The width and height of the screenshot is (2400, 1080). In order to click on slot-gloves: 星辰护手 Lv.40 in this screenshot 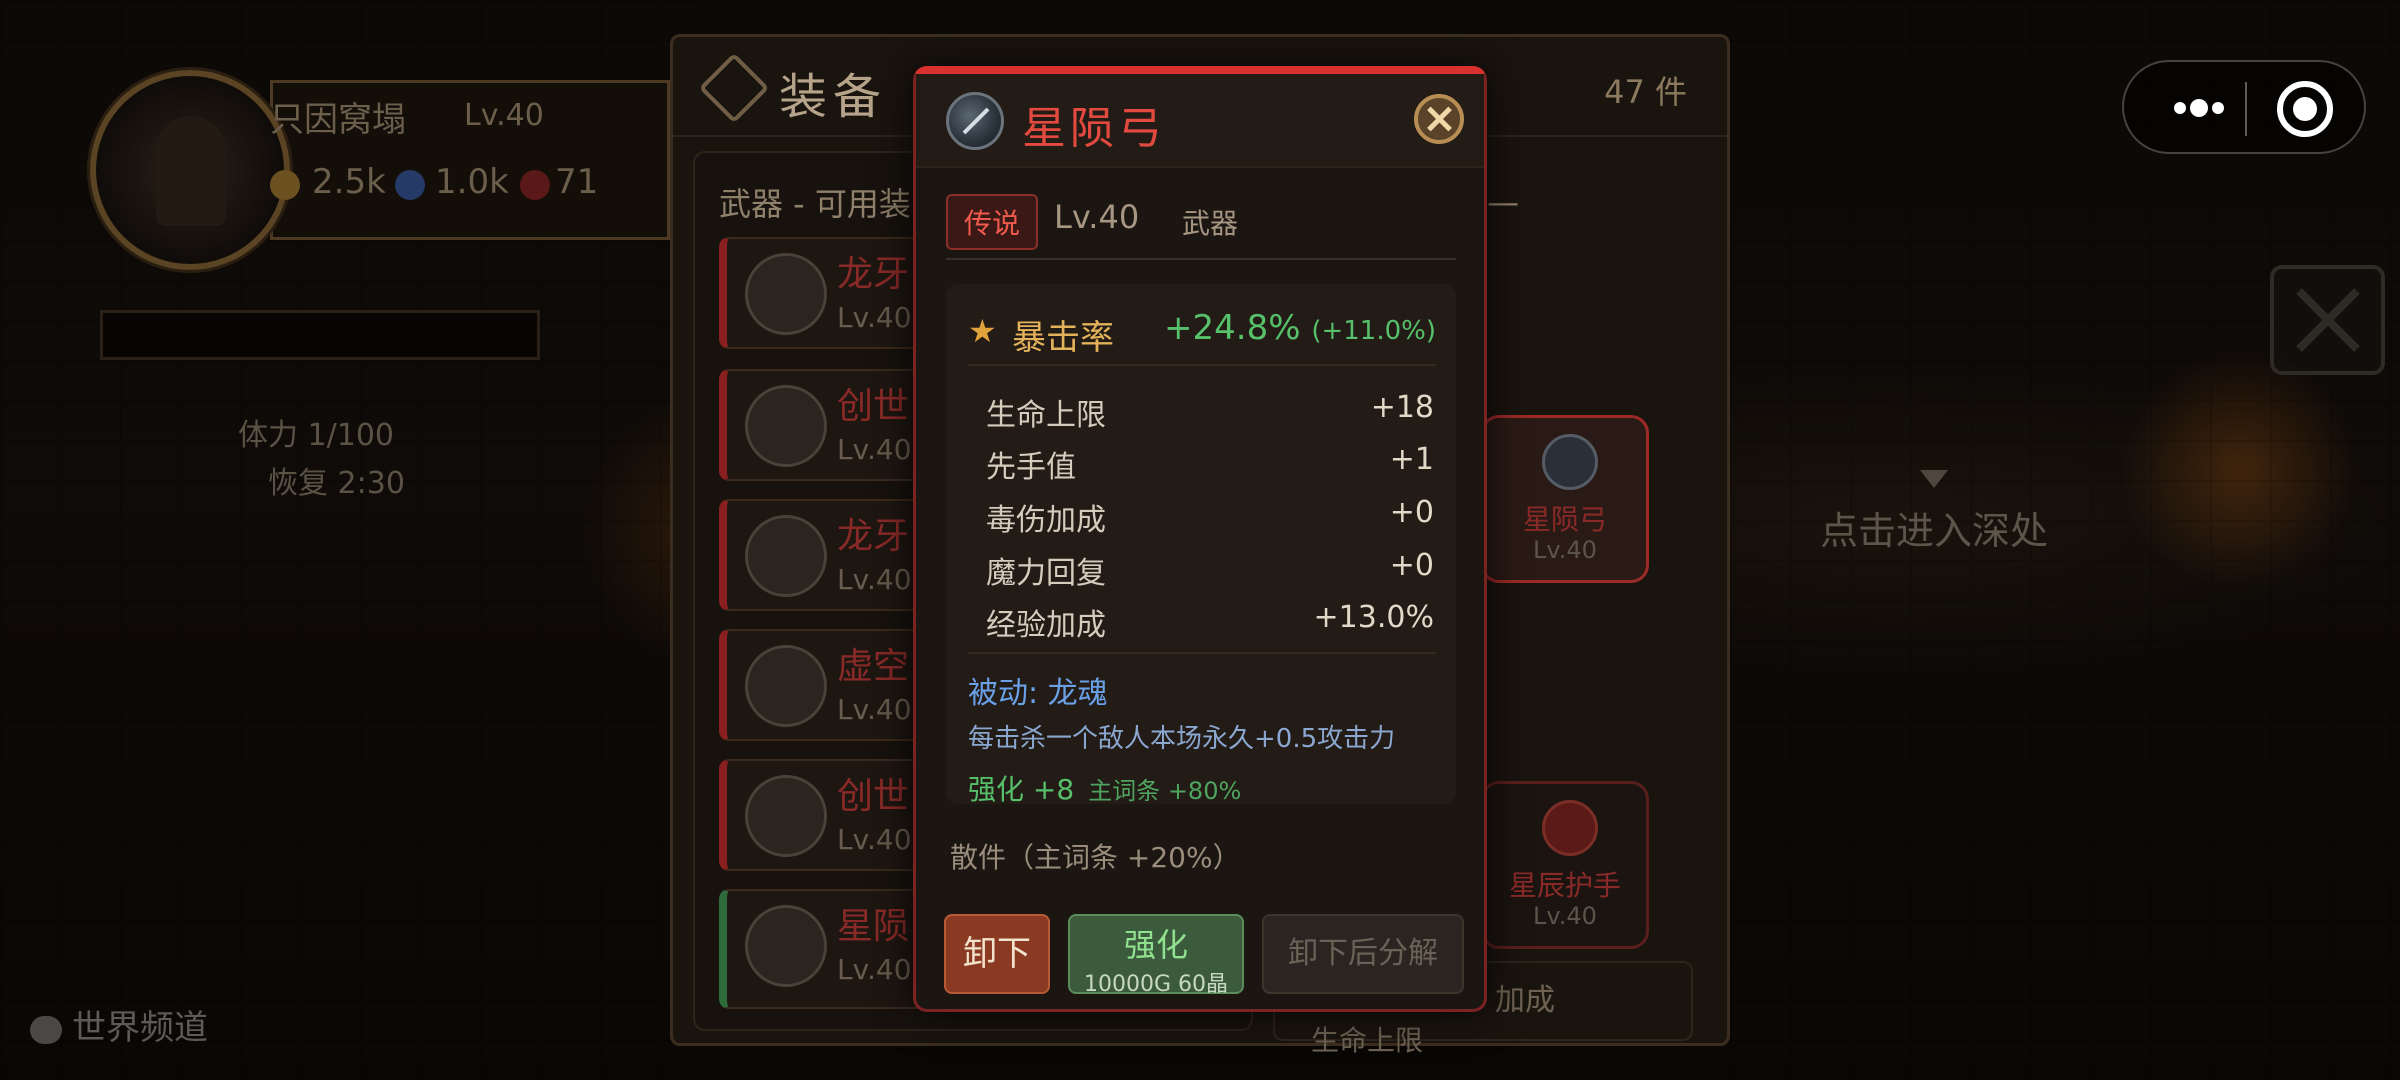, I will do `click(1565, 865)`.